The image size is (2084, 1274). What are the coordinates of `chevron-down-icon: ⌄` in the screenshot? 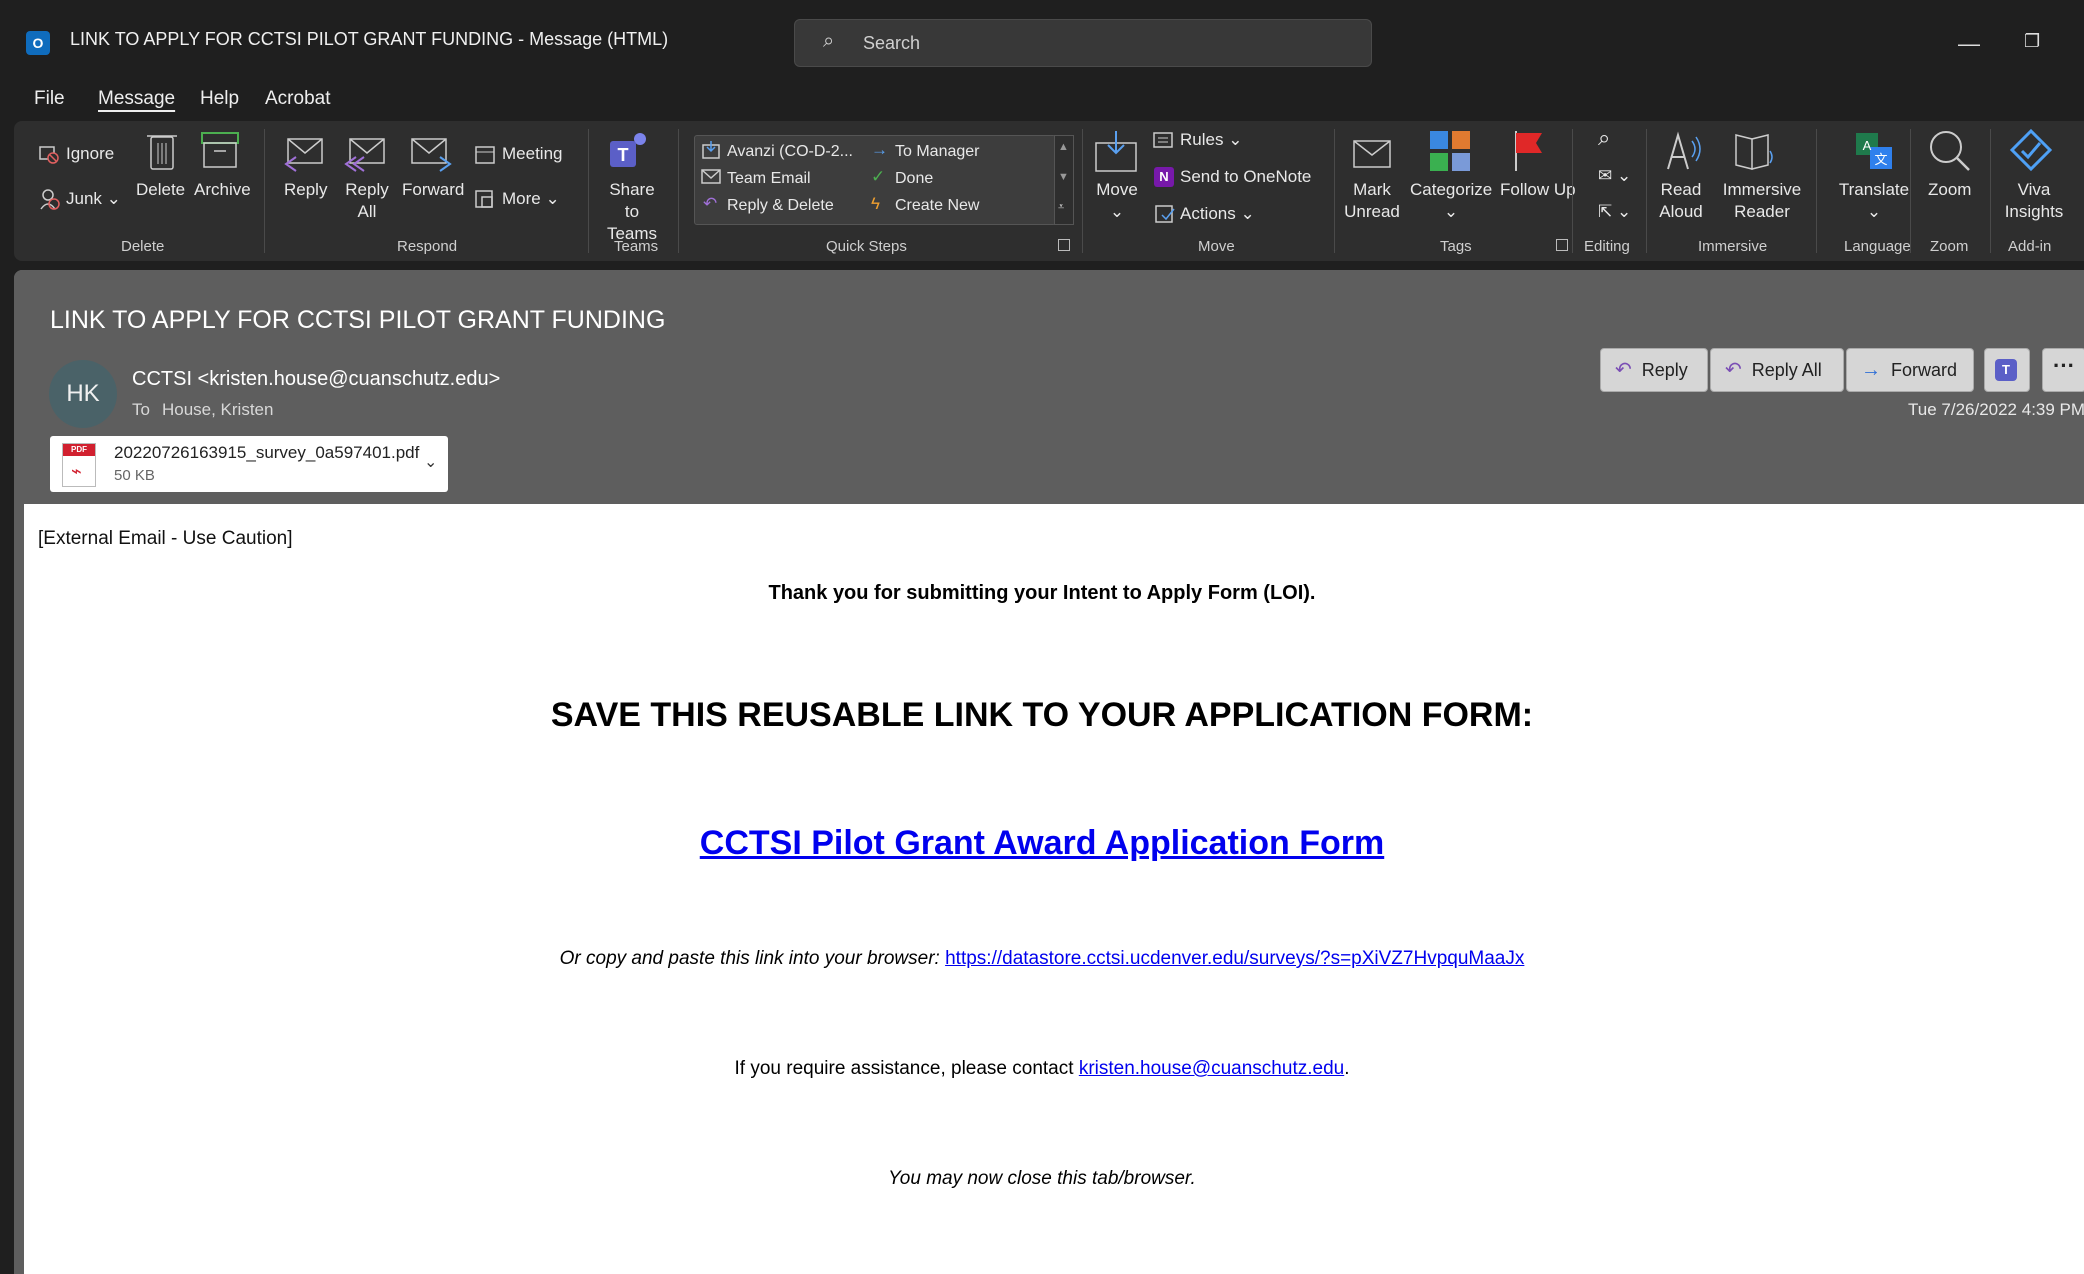 It's located at (430, 462).